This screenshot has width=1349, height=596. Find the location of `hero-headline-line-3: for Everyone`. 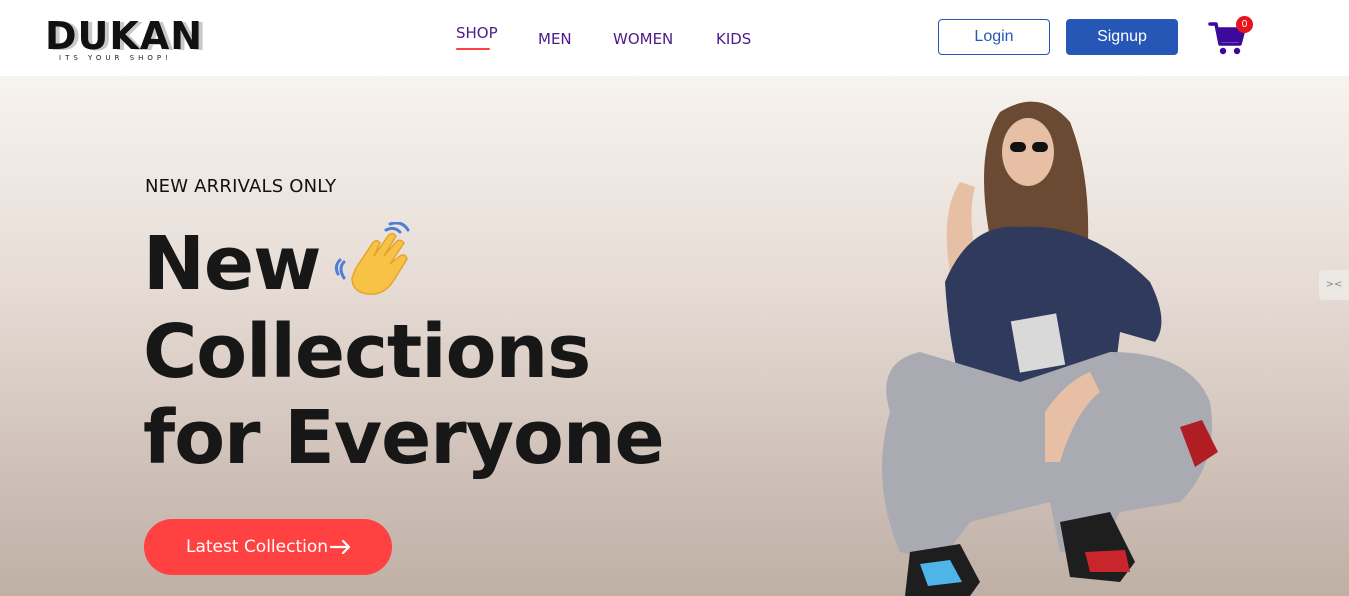

hero-headline-line-3: for Everyone is located at coordinates (404, 438).